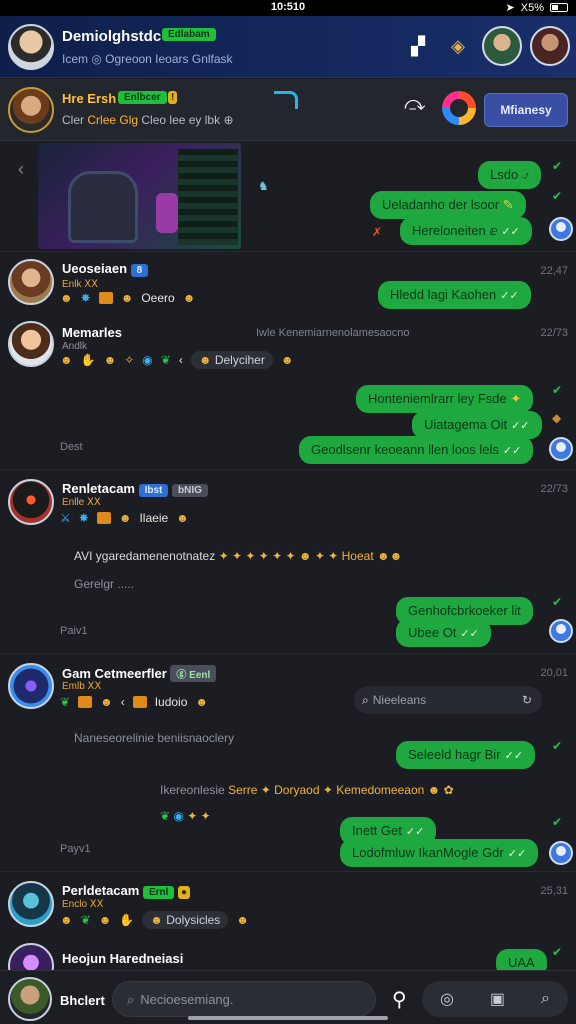  Describe the element at coordinates (147, 360) in the screenshot. I see `globe-icon: ◉` at that location.